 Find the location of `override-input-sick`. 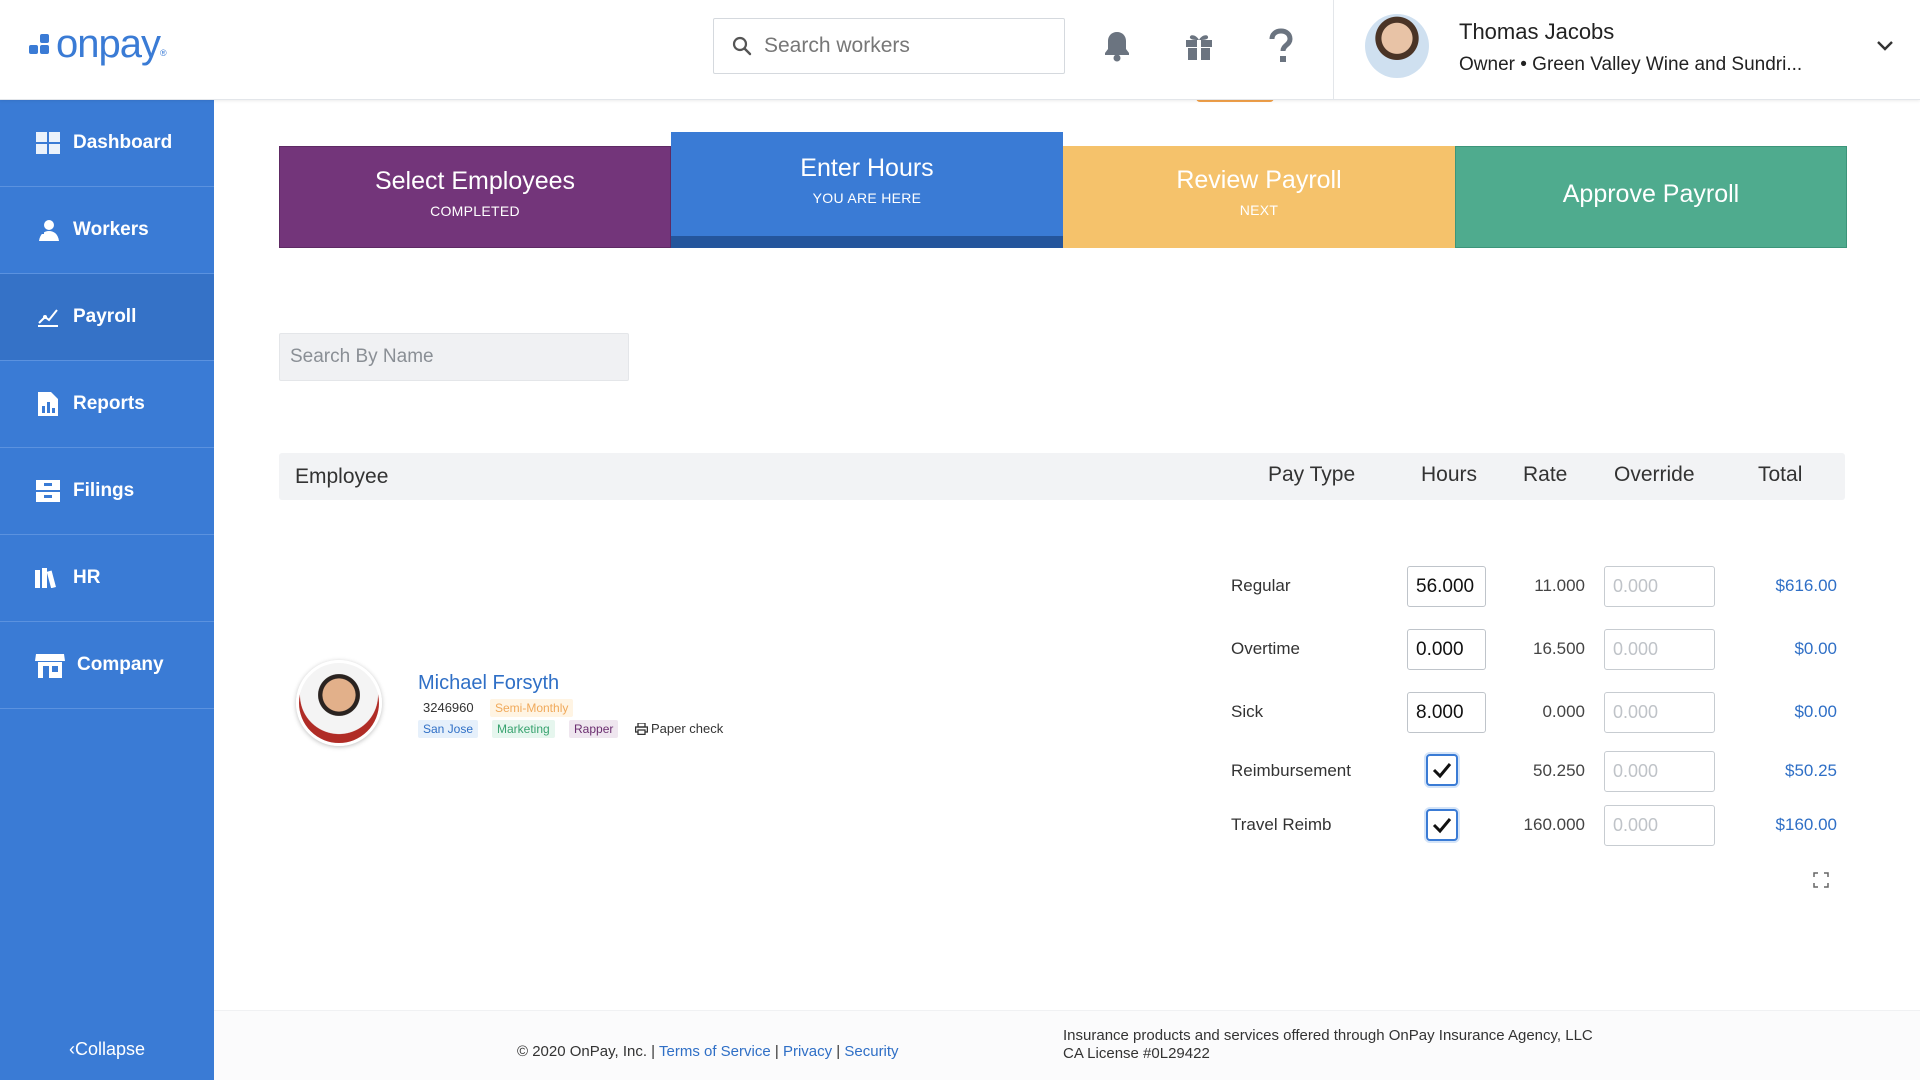

override-input-sick is located at coordinates (1659, 712).